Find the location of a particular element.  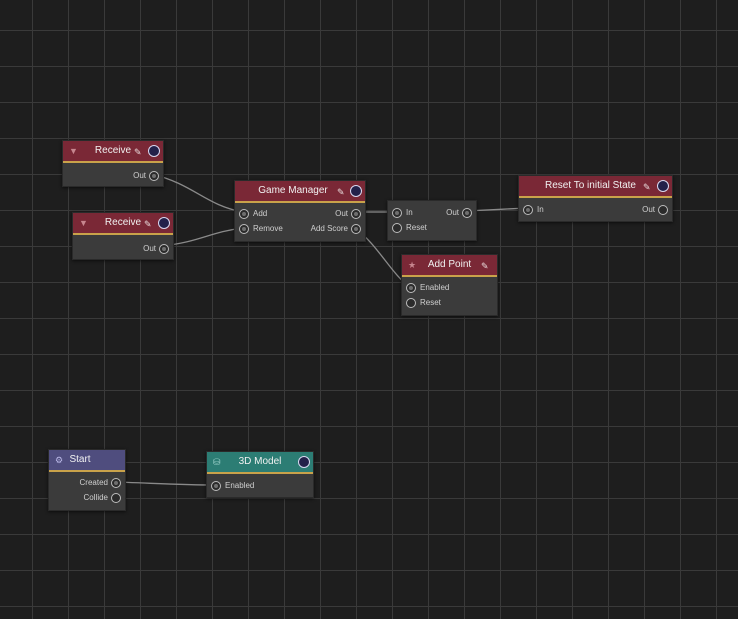

gear-icon: ⚙ is located at coordinates (59, 460).